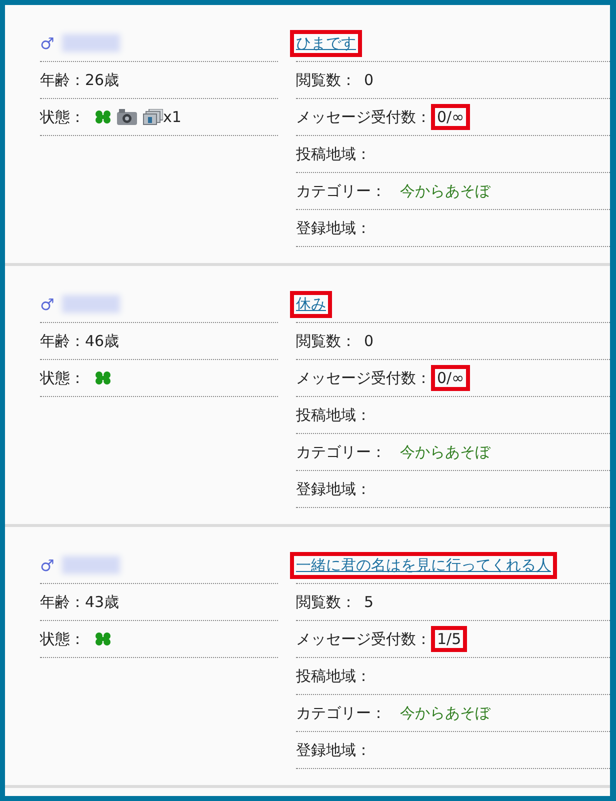  I want to click on field-value: 5, so click(369, 602).